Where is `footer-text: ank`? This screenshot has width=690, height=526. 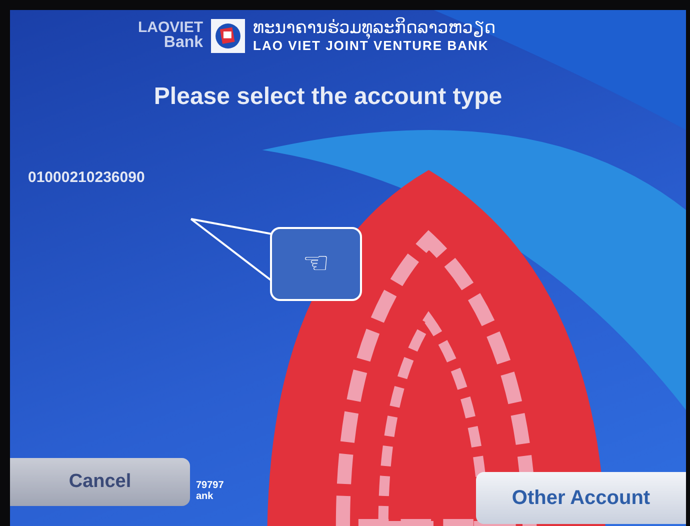 footer-text: ank is located at coordinates (205, 496).